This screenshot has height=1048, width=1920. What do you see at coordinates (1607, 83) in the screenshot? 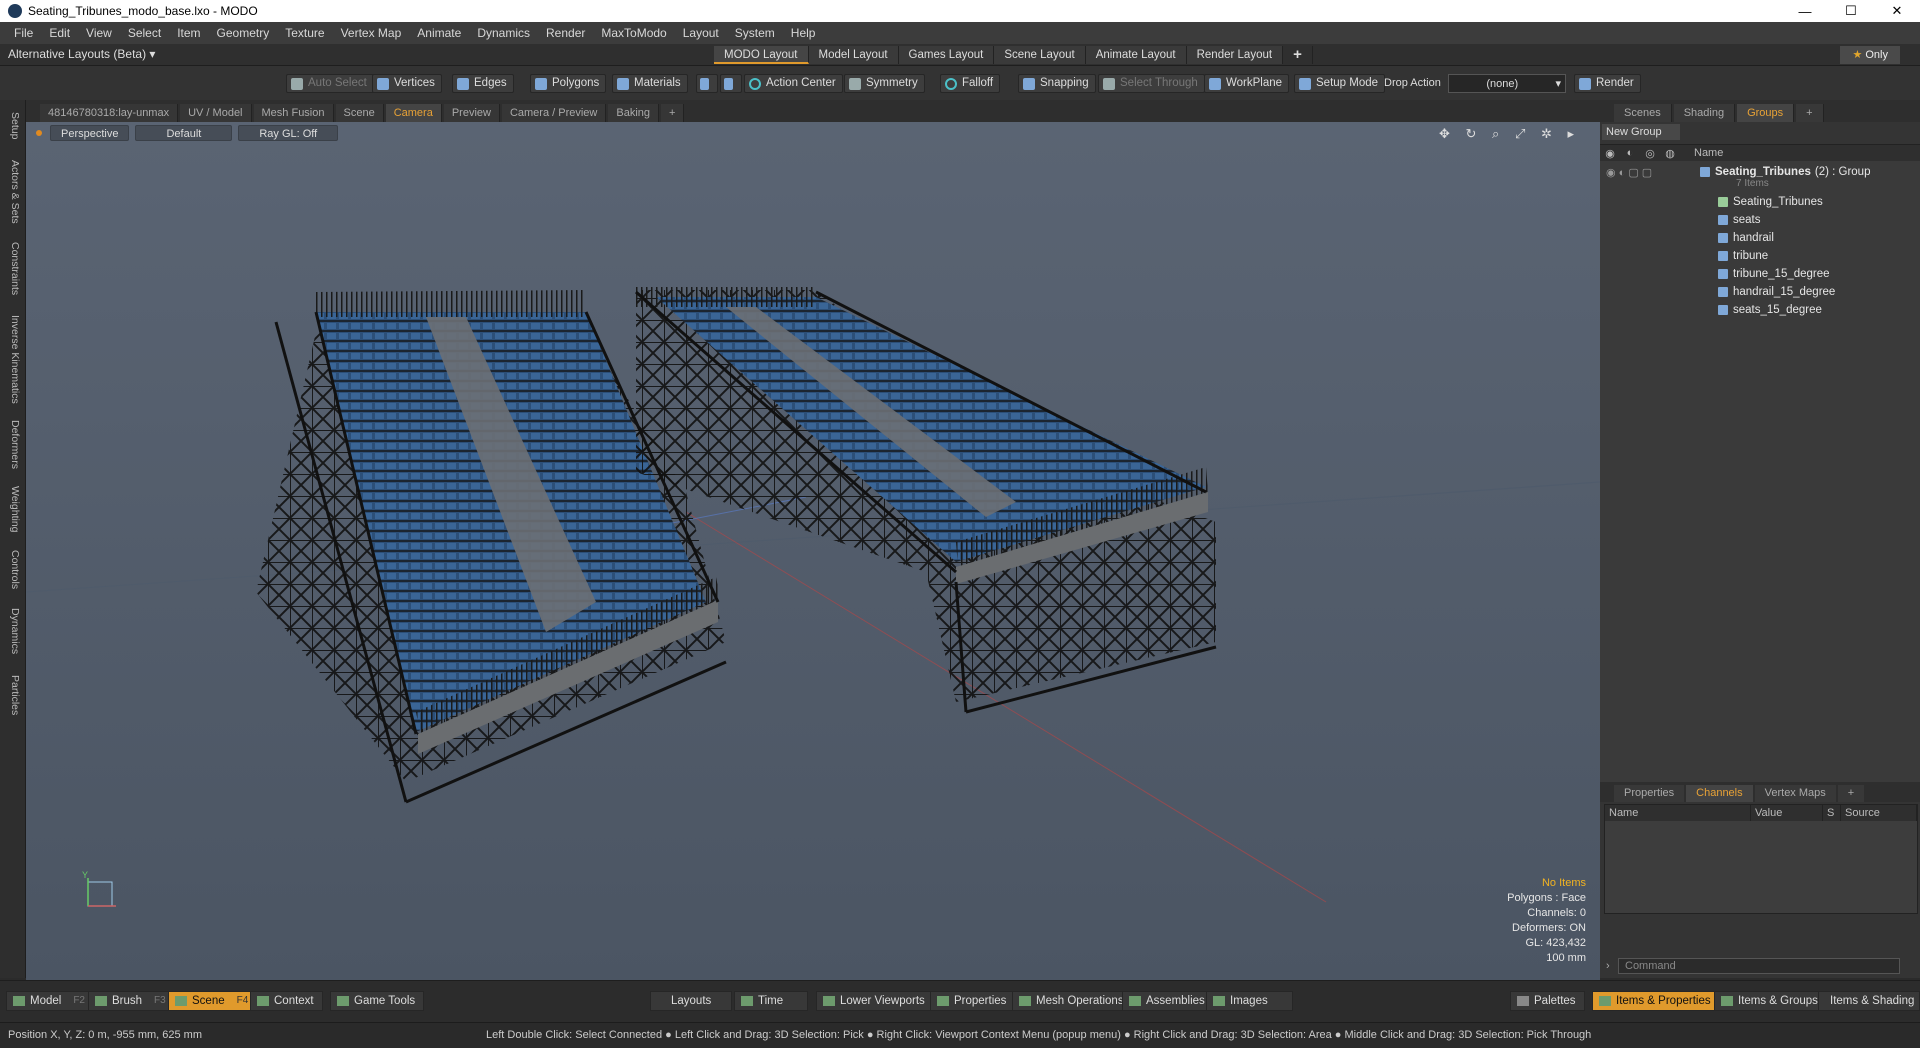
I see `render-button: Render` at bounding box center [1607, 83].